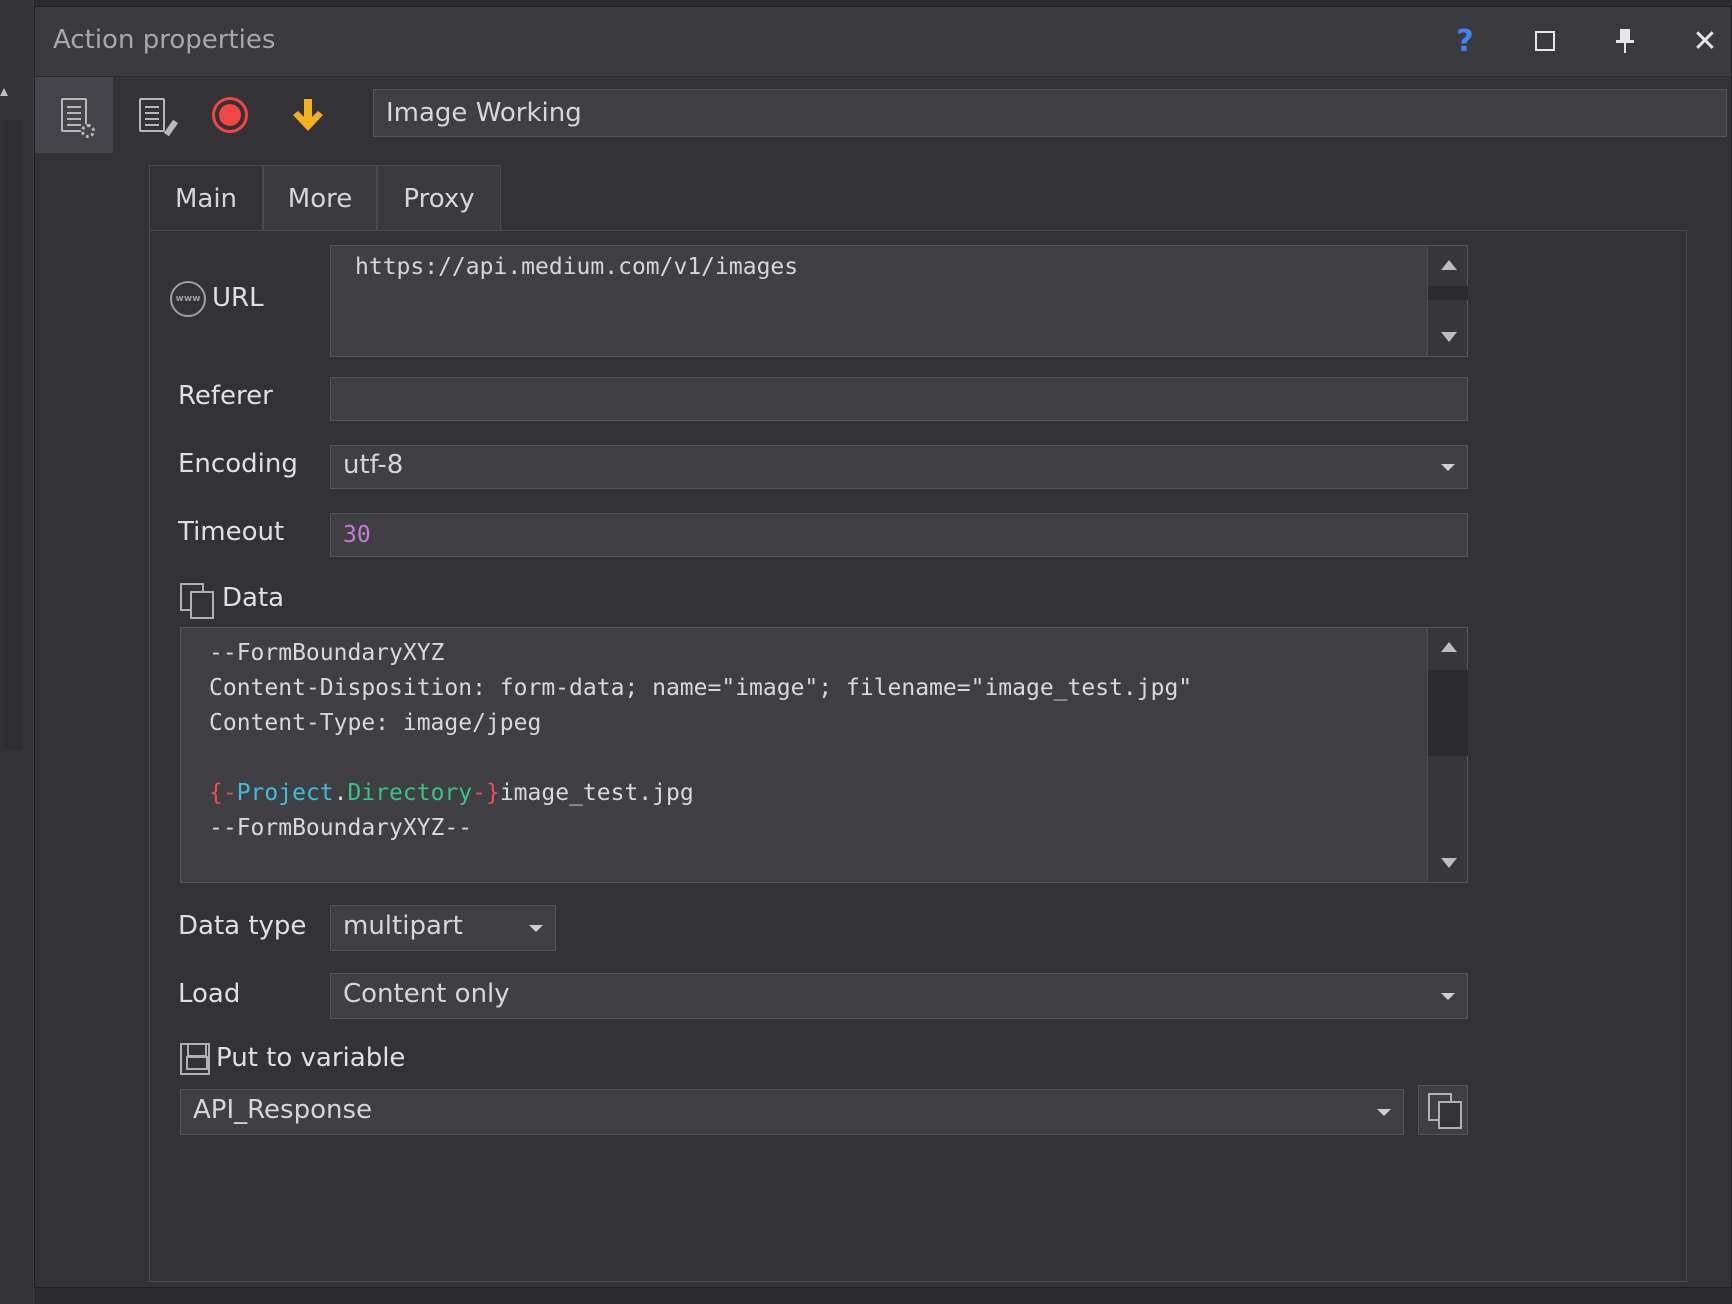 This screenshot has height=1304, width=1732. What do you see at coordinates (596, 793) in the screenshot?
I see `macro-suffix: image_test.jpg` at bounding box center [596, 793].